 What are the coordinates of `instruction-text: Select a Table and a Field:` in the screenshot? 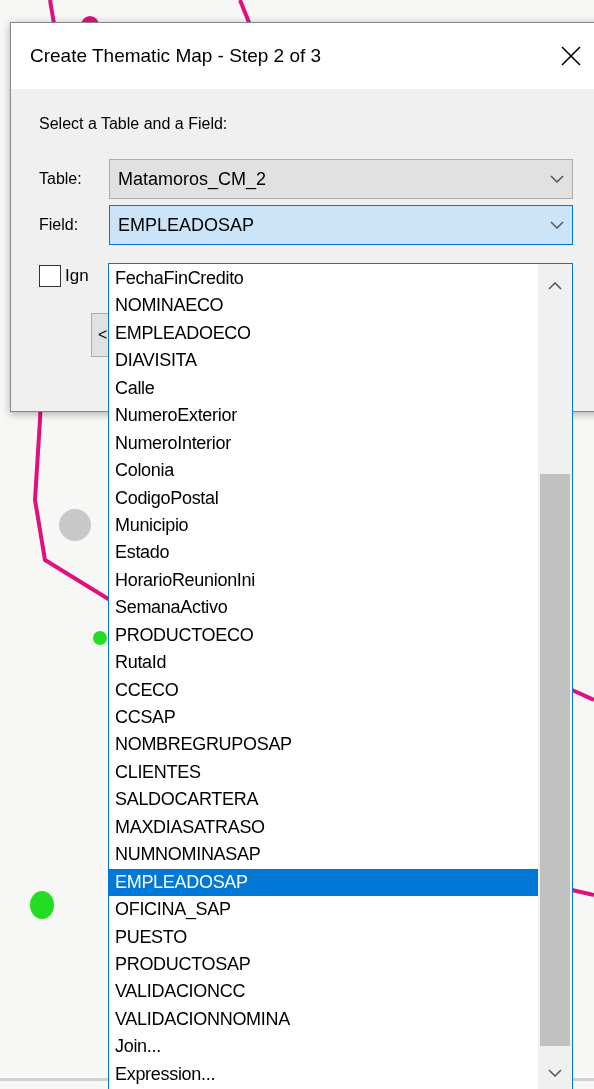 It's located at (134, 124).